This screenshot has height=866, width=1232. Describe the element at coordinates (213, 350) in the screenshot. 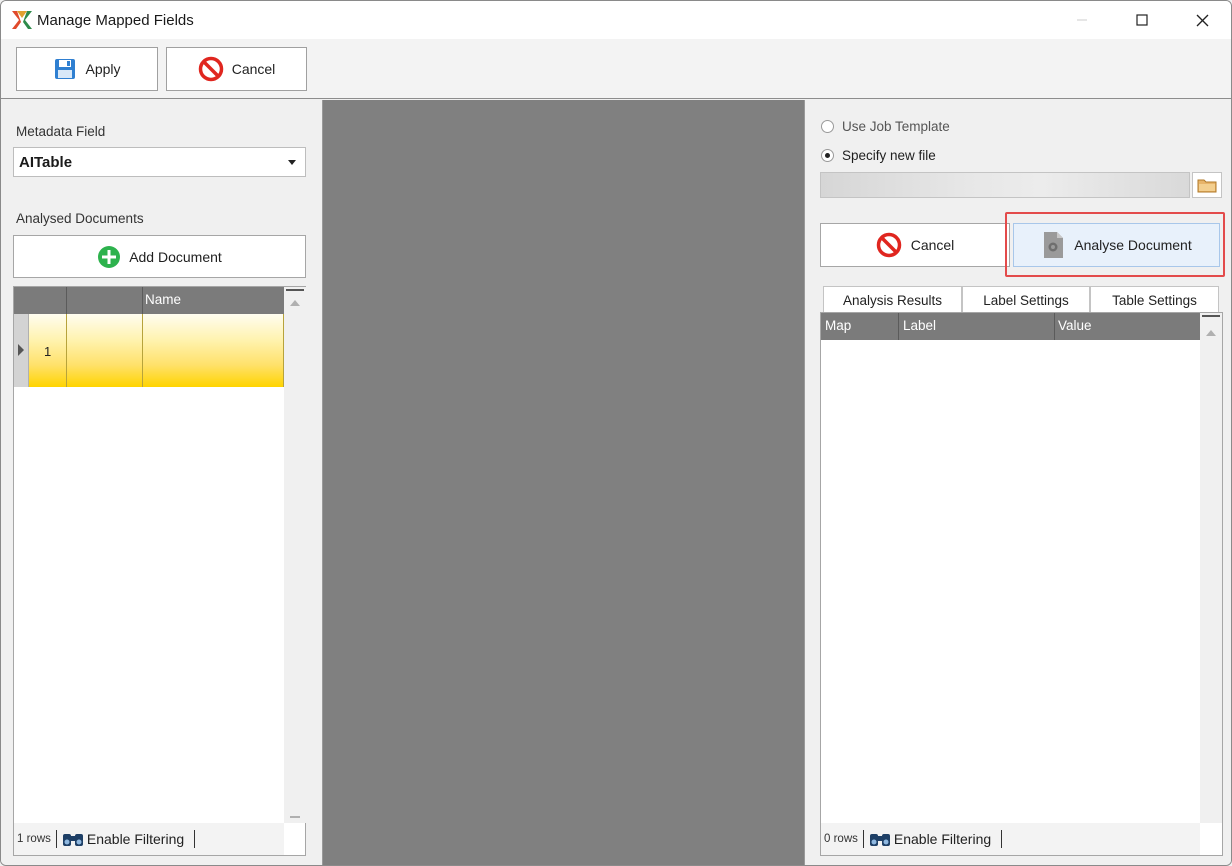

I see `row-name-cell` at that location.